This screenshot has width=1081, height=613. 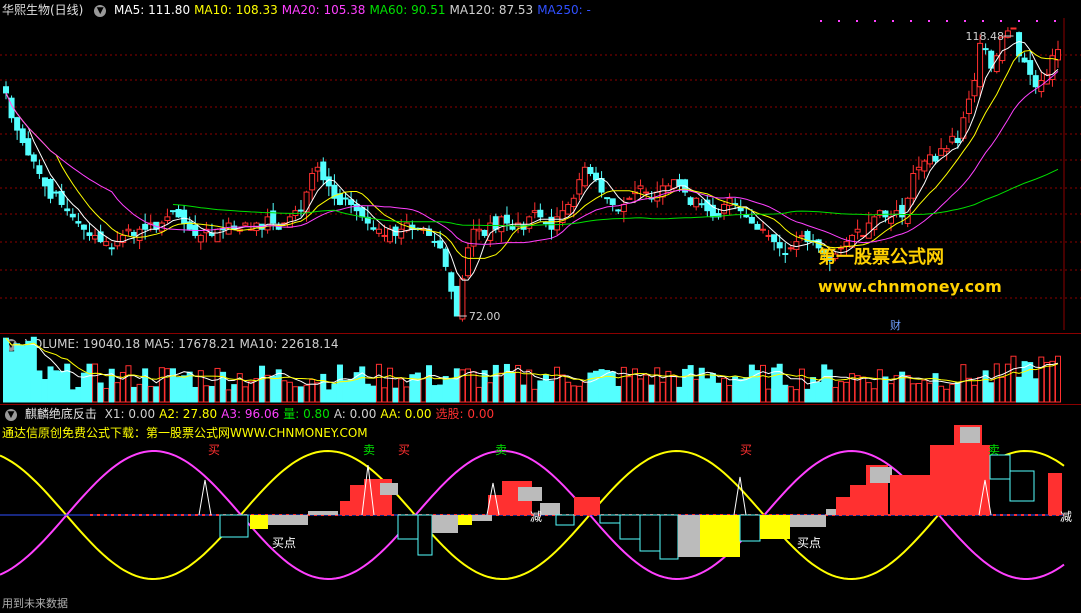 I want to click on high-label: 118.48, so click(x=984, y=36).